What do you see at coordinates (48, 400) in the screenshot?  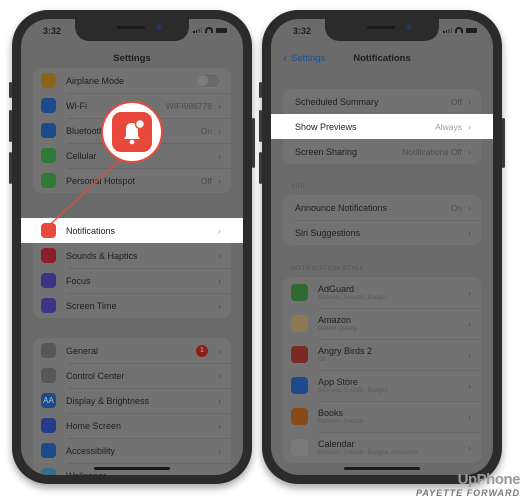 I see `display-brightness-icon: AA` at bounding box center [48, 400].